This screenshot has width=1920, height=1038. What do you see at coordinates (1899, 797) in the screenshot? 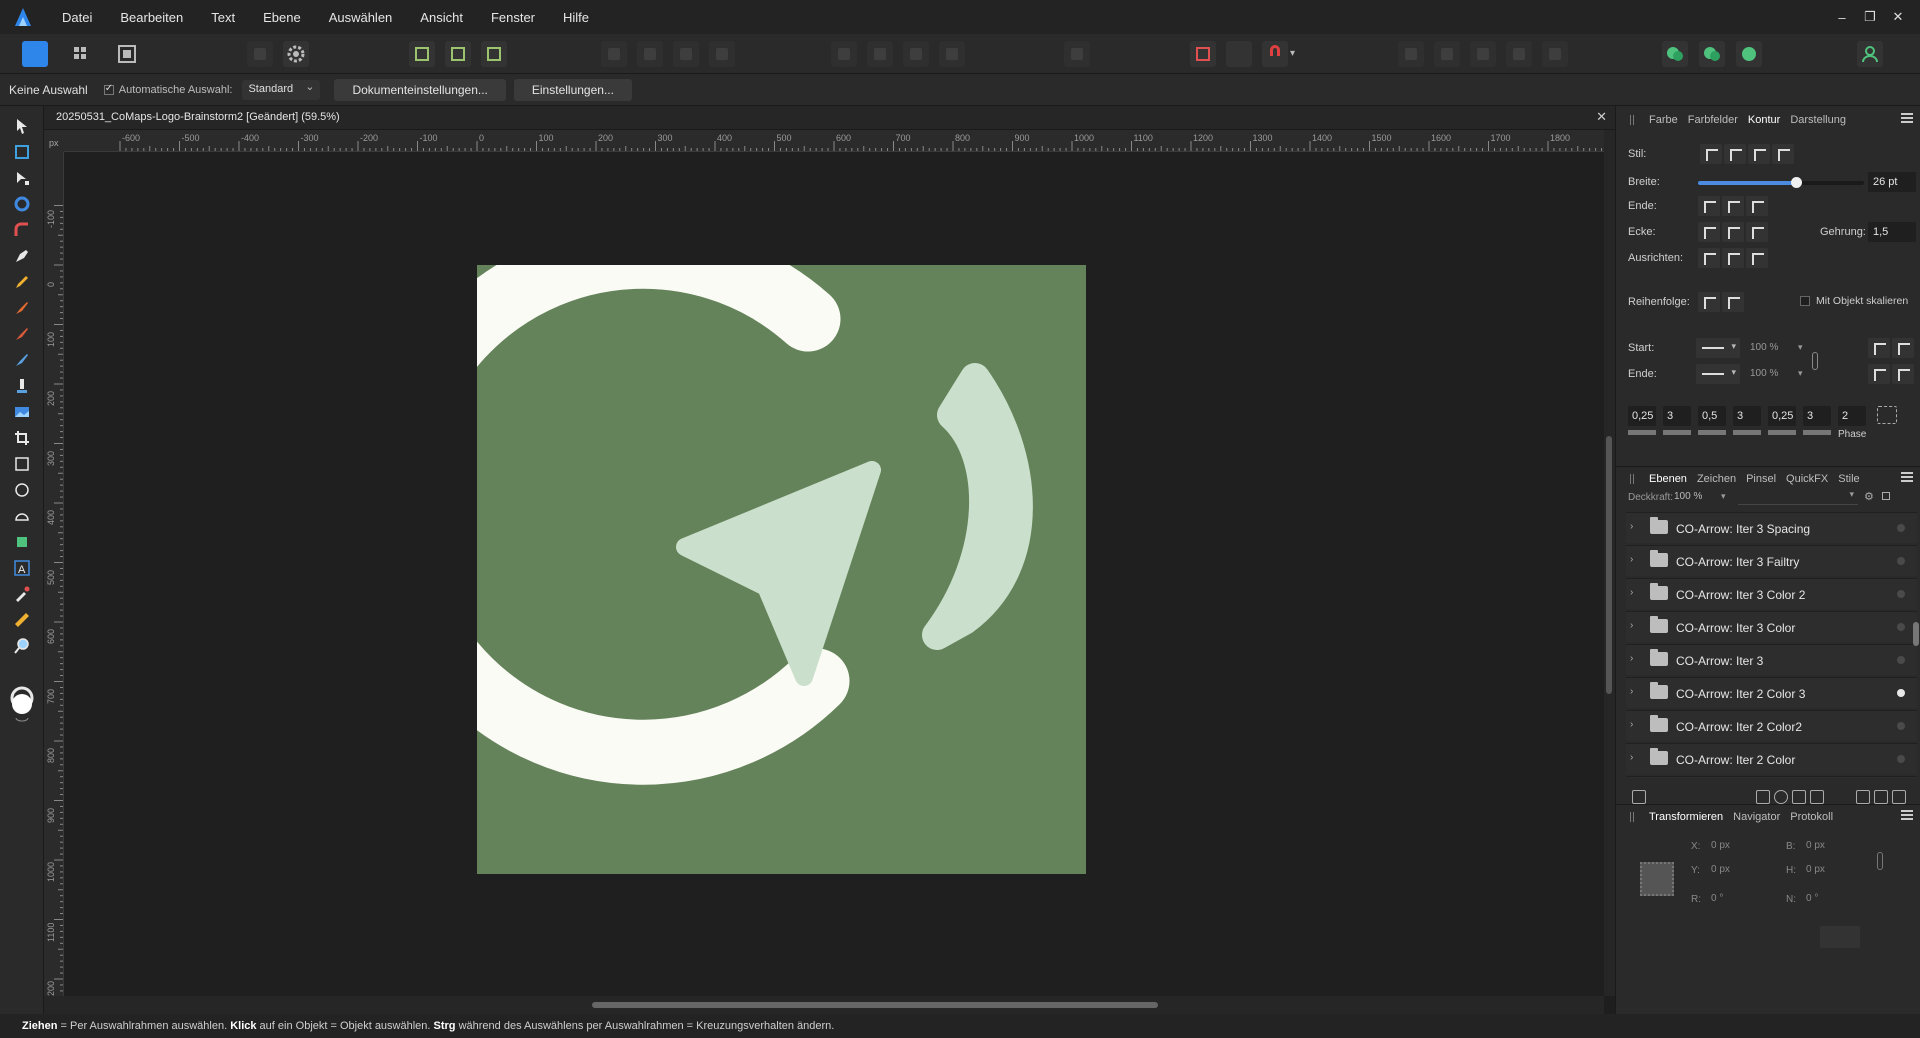
I see `delete-layer-icon` at bounding box center [1899, 797].